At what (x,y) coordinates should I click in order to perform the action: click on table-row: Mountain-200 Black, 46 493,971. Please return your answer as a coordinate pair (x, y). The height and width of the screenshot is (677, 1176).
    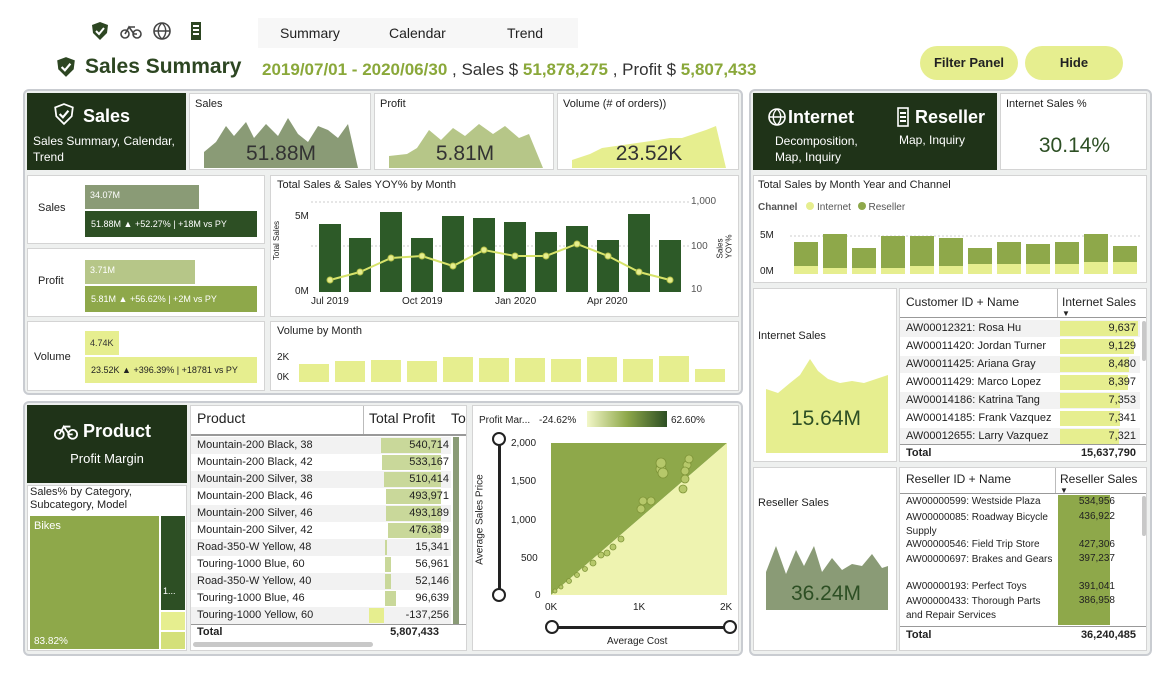
    Looking at the image, I should click on (321, 496).